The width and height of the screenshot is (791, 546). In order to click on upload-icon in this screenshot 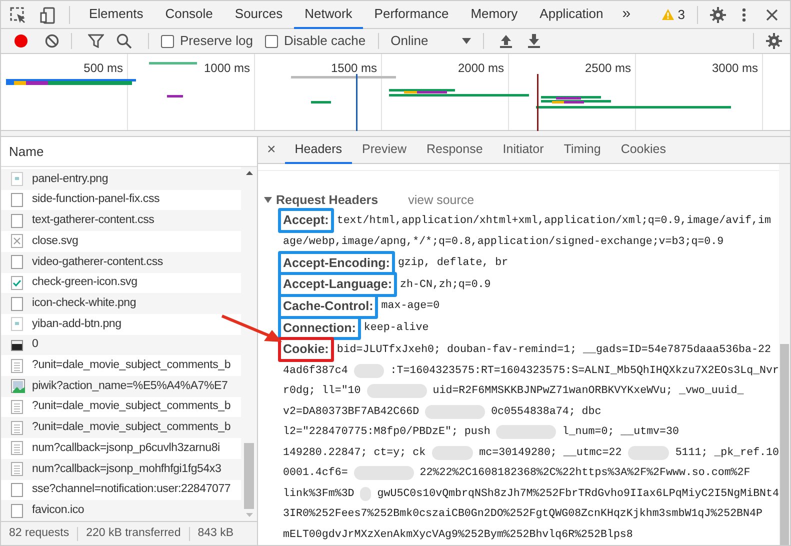, I will do `click(506, 41)`.